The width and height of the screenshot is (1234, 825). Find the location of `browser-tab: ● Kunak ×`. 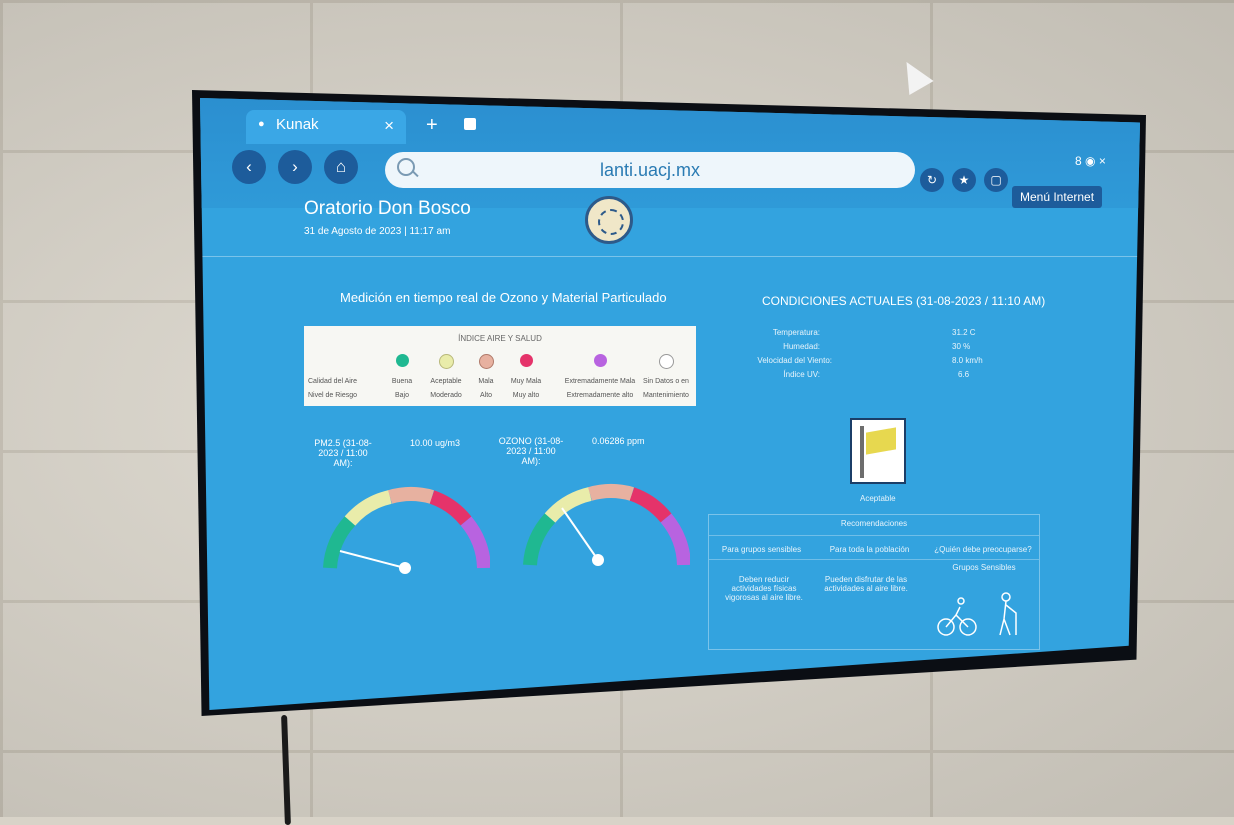

browser-tab: ● Kunak × is located at coordinates (326, 127).